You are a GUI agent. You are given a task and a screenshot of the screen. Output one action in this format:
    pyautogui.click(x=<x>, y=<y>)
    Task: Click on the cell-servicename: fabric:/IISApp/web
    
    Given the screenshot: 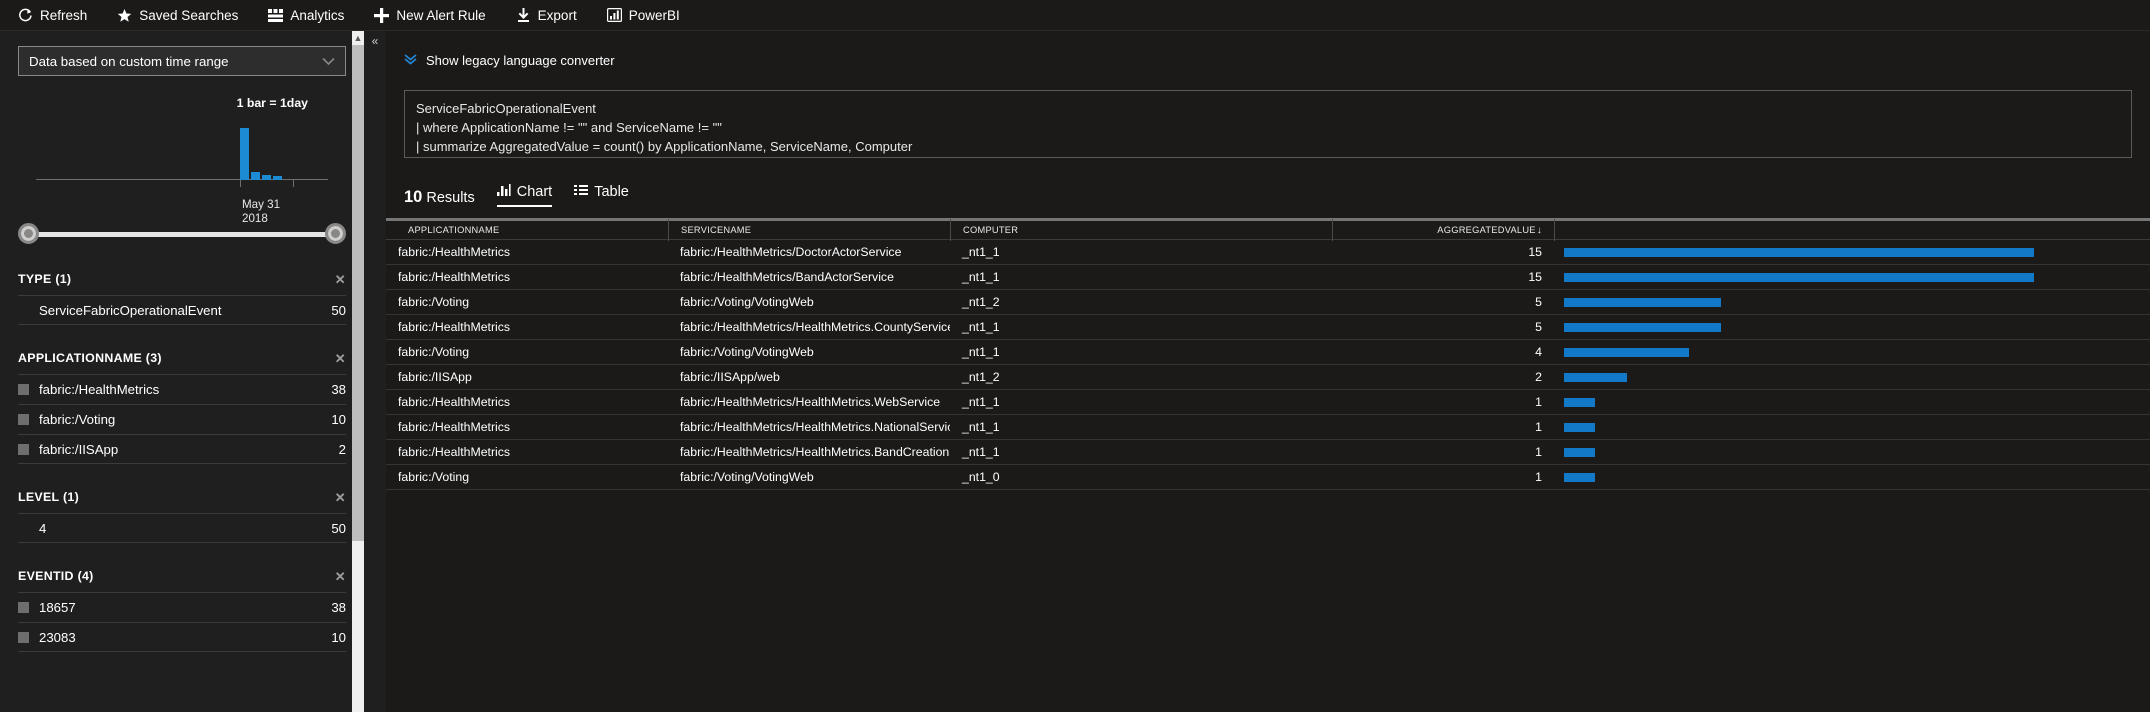 What is the action you would take?
    pyautogui.click(x=730, y=377)
    